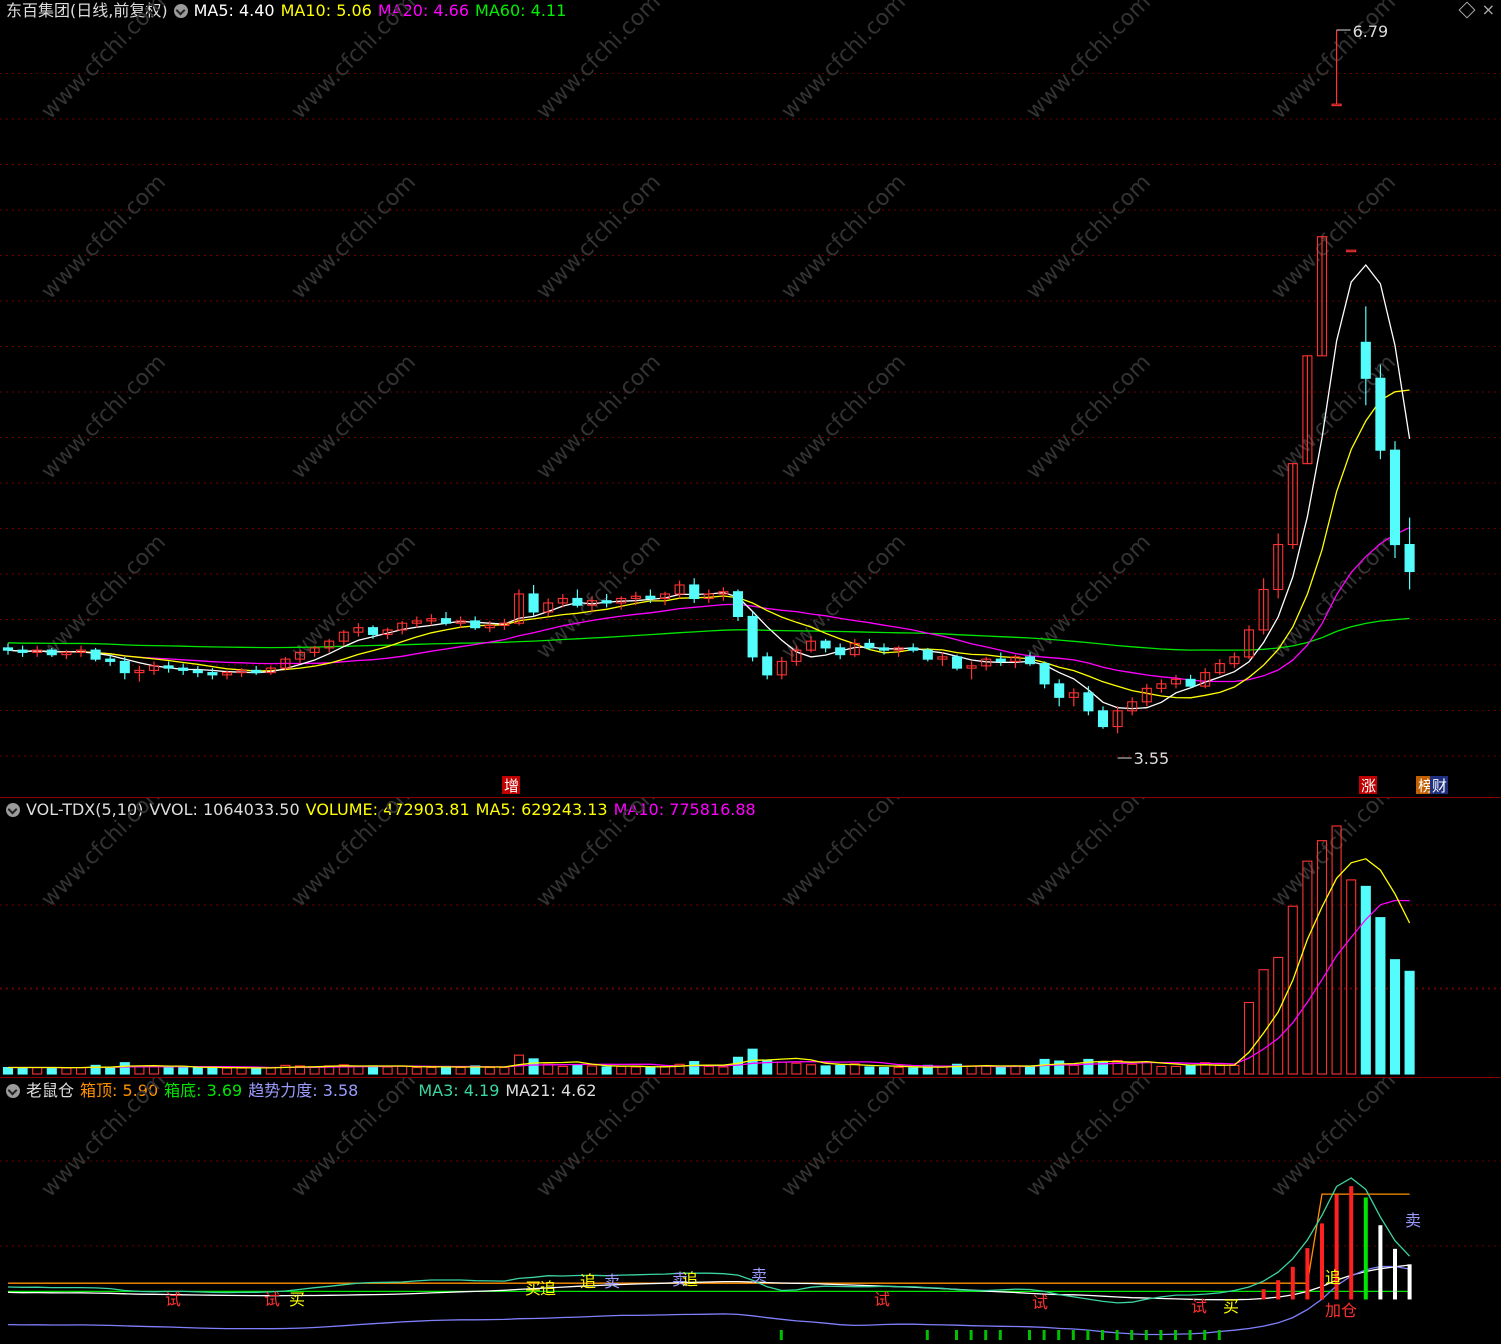 The width and height of the screenshot is (1501, 1344). Describe the element at coordinates (1439, 786) in the screenshot. I see `event-marker: 财` at that location.